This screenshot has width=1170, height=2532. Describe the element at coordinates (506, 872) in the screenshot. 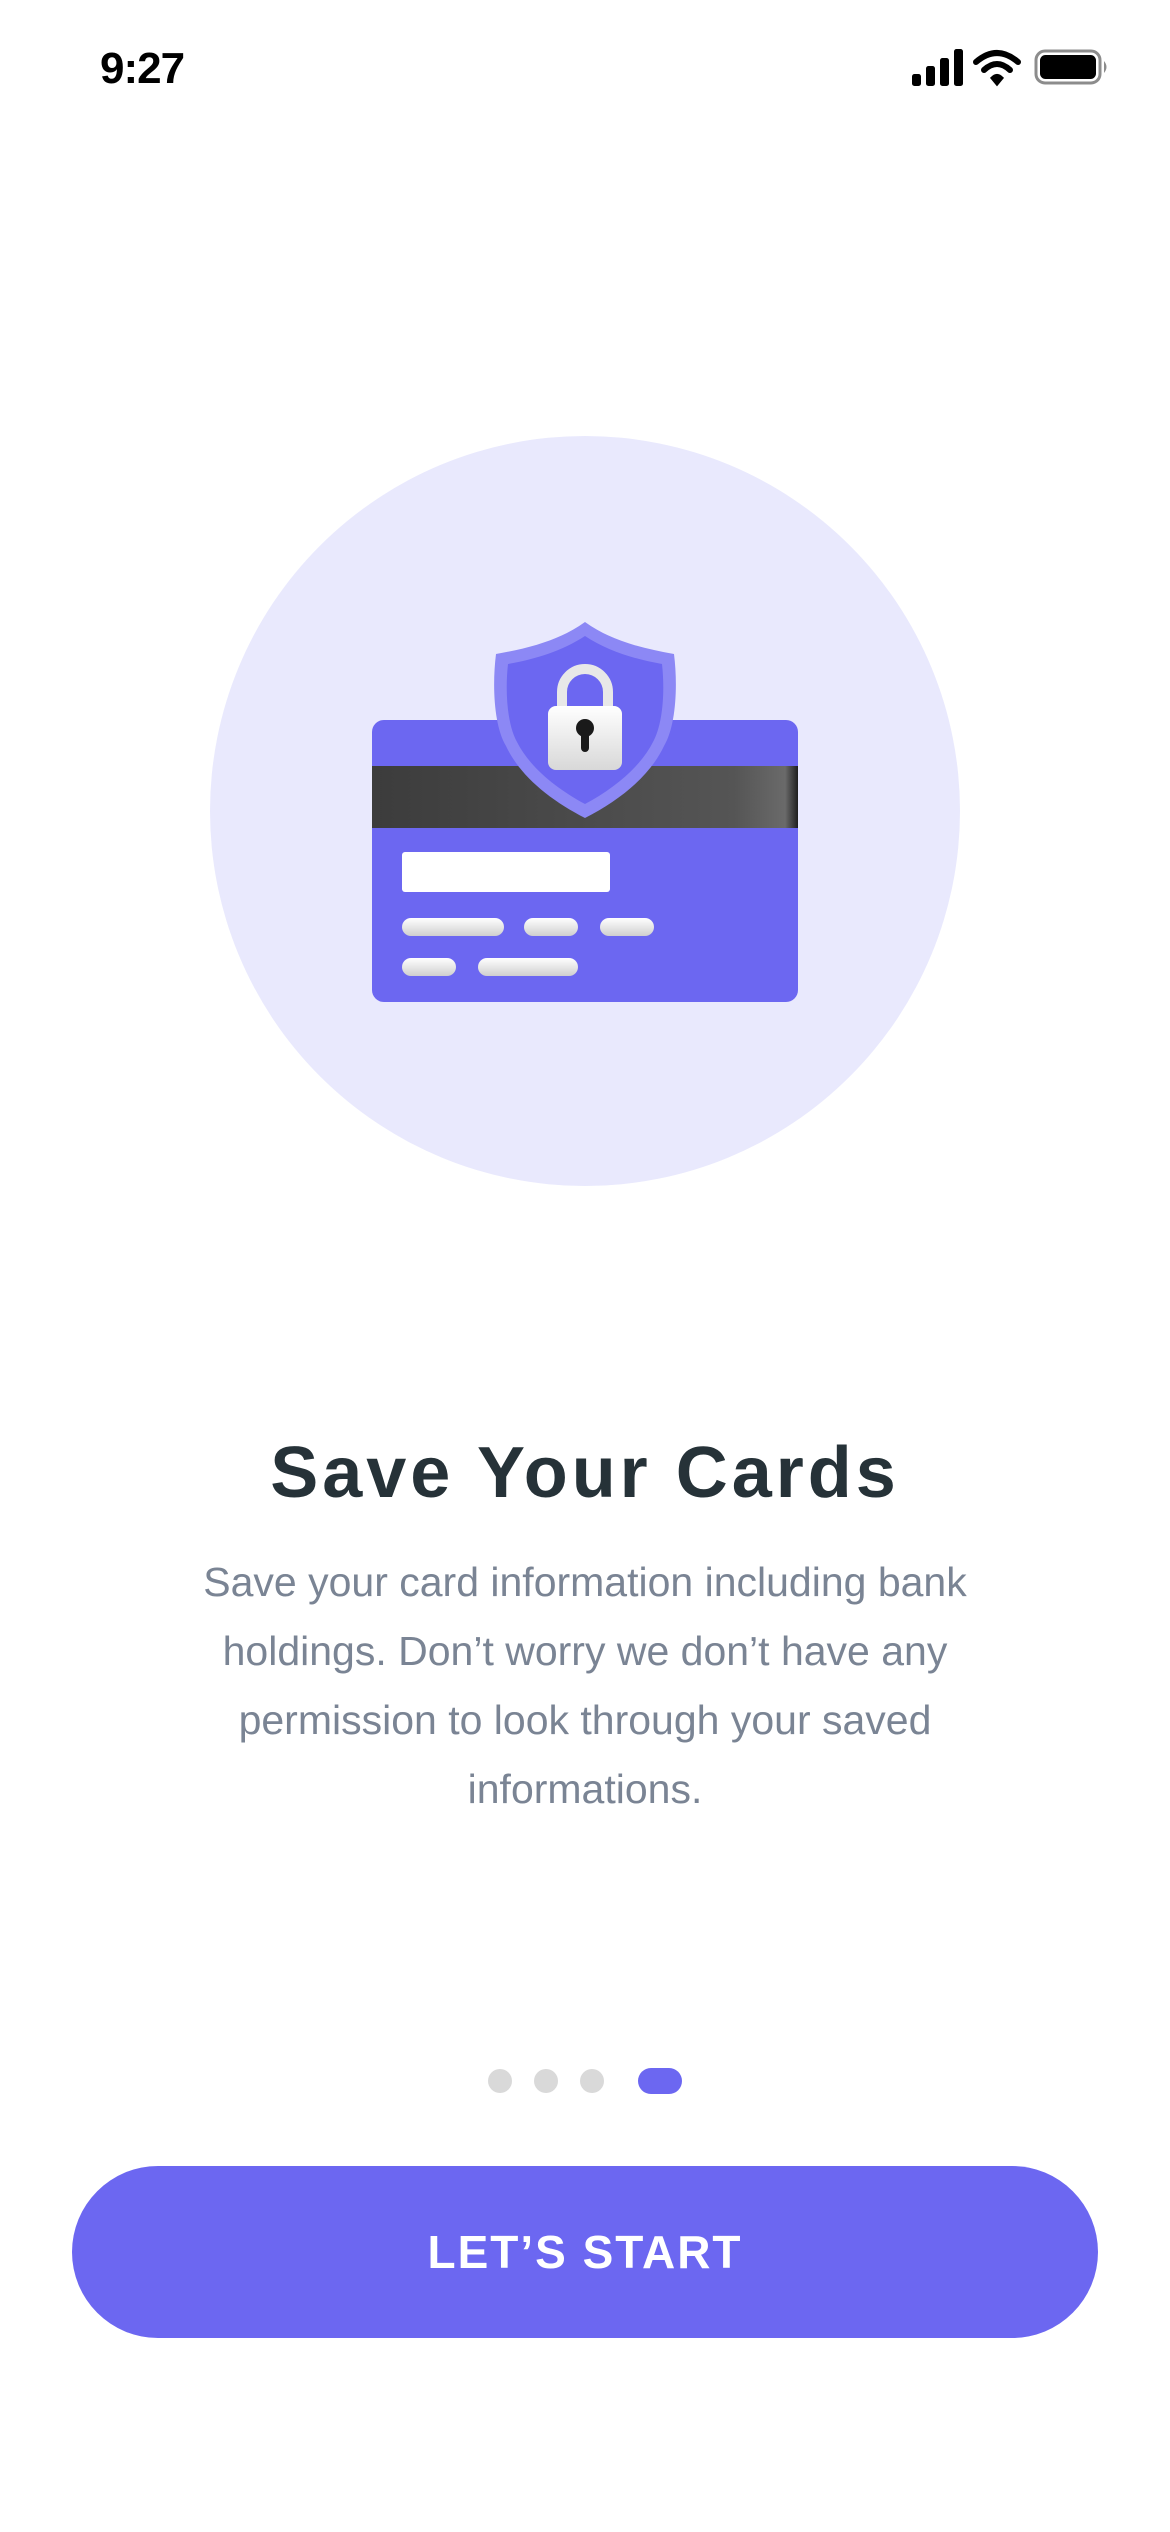

I see `card-name-bar` at that location.